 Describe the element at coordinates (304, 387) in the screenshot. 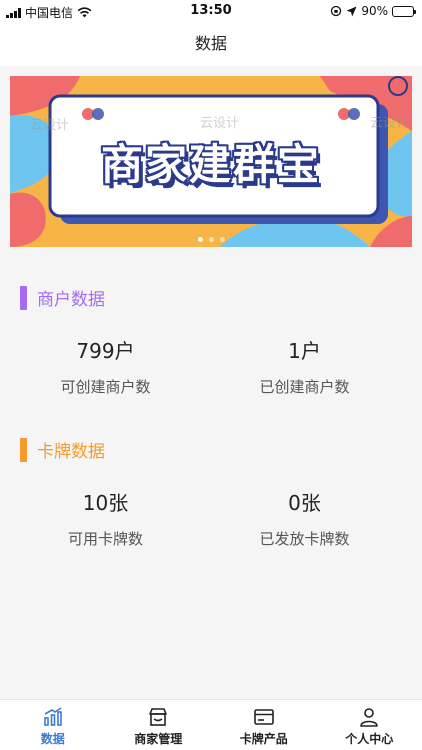

I see `stat-label: 已创建商户数` at that location.